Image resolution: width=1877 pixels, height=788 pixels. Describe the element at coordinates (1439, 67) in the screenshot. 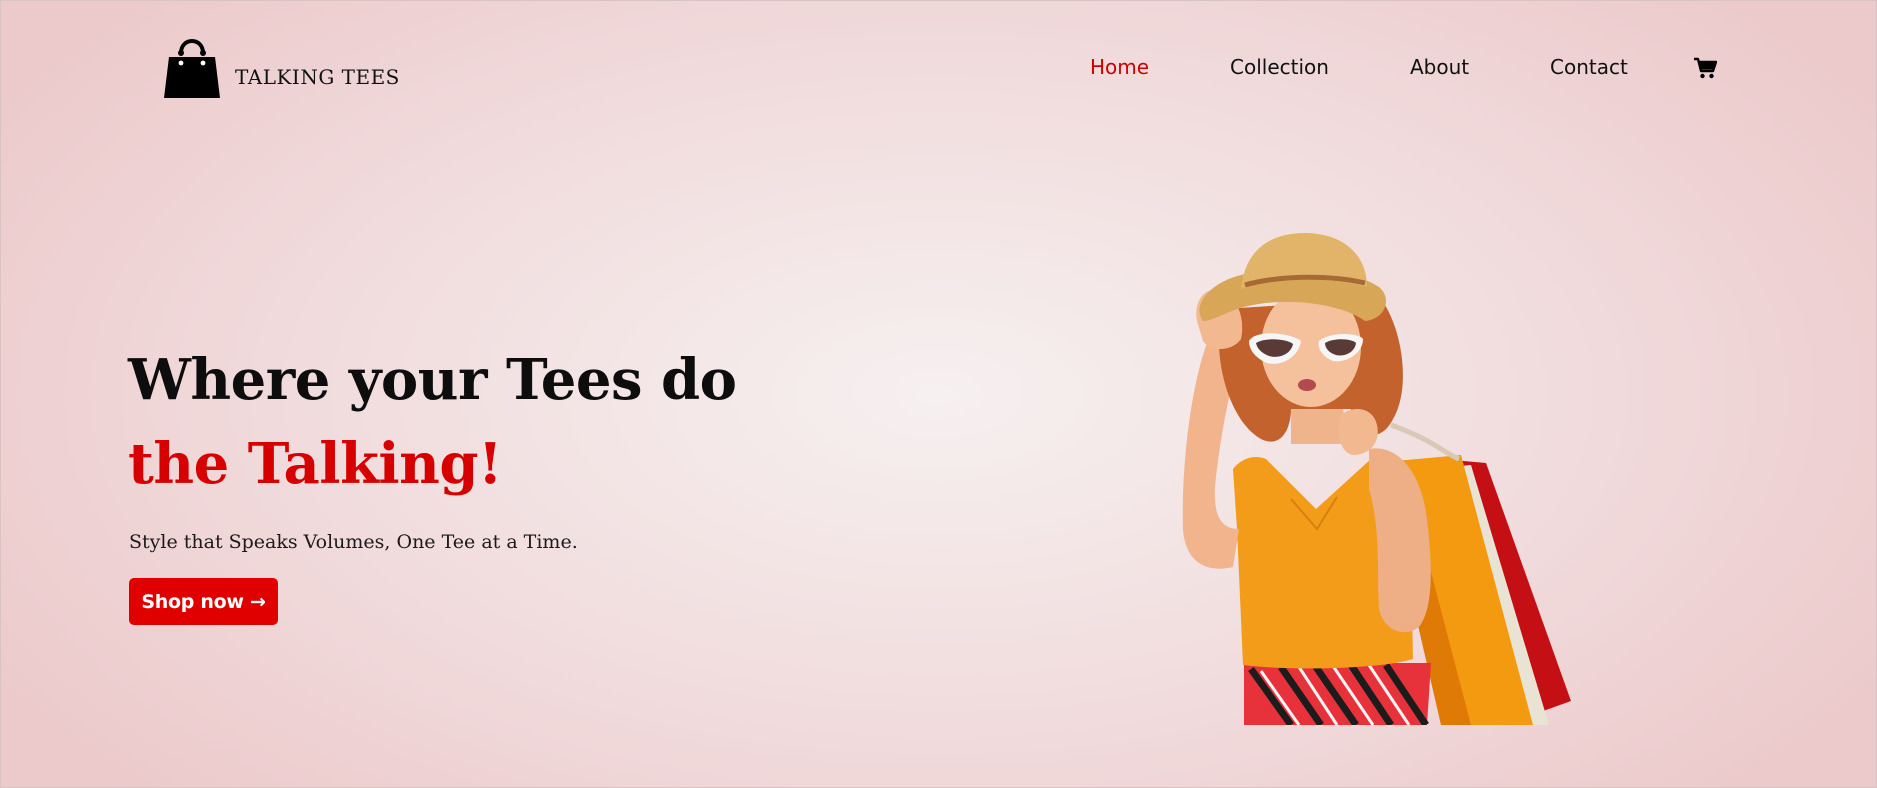

I see `nav-about: About` at that location.